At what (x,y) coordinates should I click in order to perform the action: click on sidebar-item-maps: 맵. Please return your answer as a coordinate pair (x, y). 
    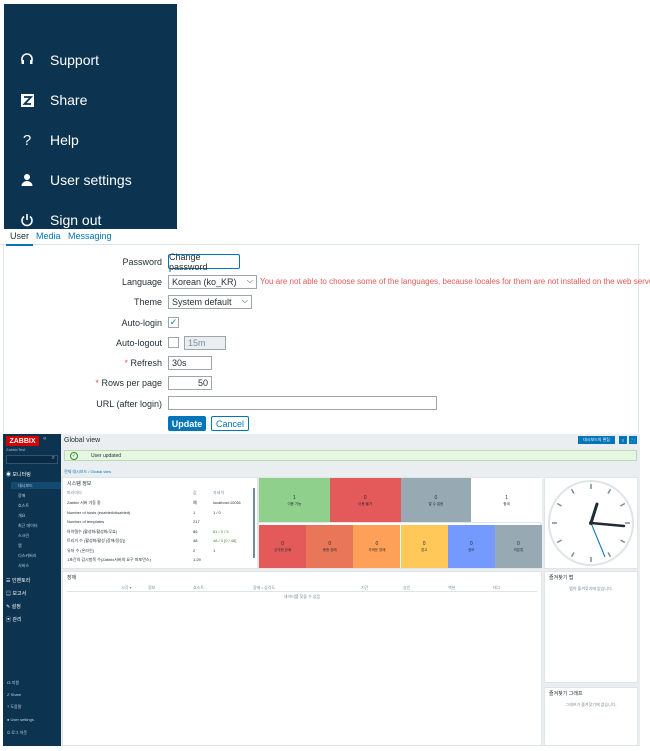
    Looking at the image, I should click on (20, 546).